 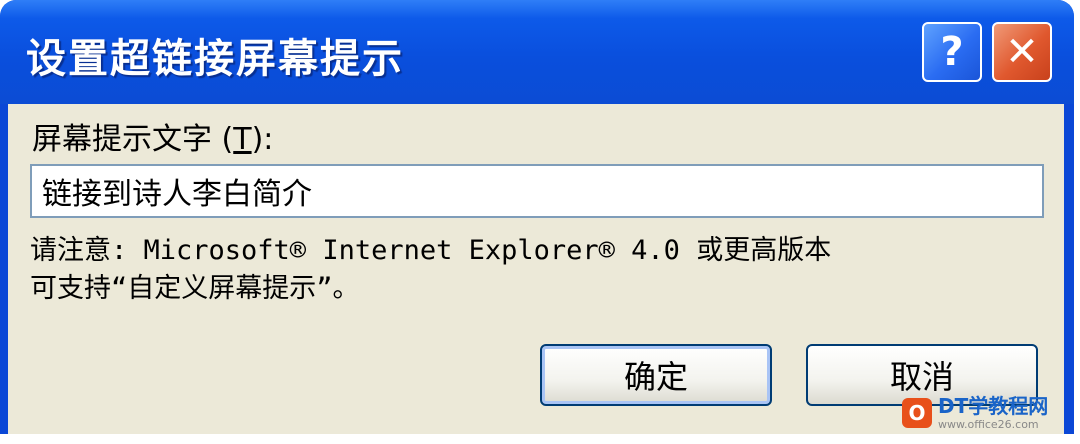 I want to click on label-prefix: 屏幕提示文字 (, so click(x=133, y=139).